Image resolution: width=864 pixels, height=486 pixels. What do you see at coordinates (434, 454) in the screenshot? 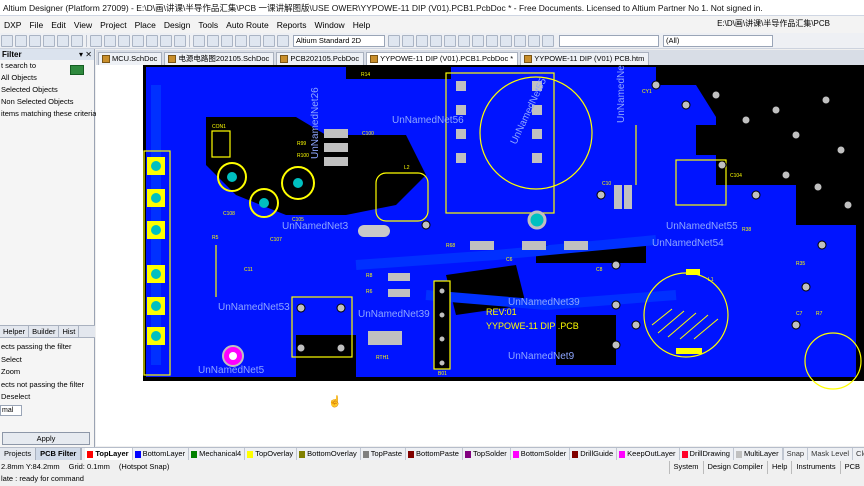
I see `layer-tab-bottompaste: BottomPaste` at bounding box center [434, 454].